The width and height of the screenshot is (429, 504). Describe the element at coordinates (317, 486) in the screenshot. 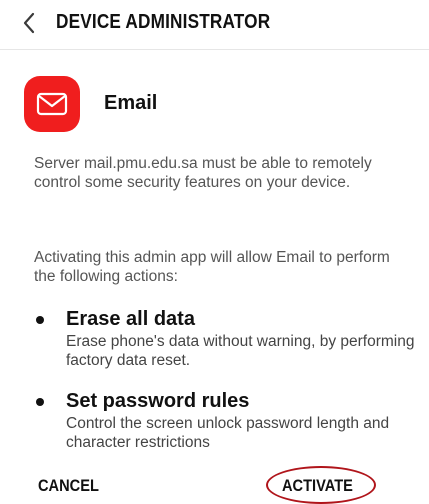

I see `activate-button: ACTIVATE` at that location.